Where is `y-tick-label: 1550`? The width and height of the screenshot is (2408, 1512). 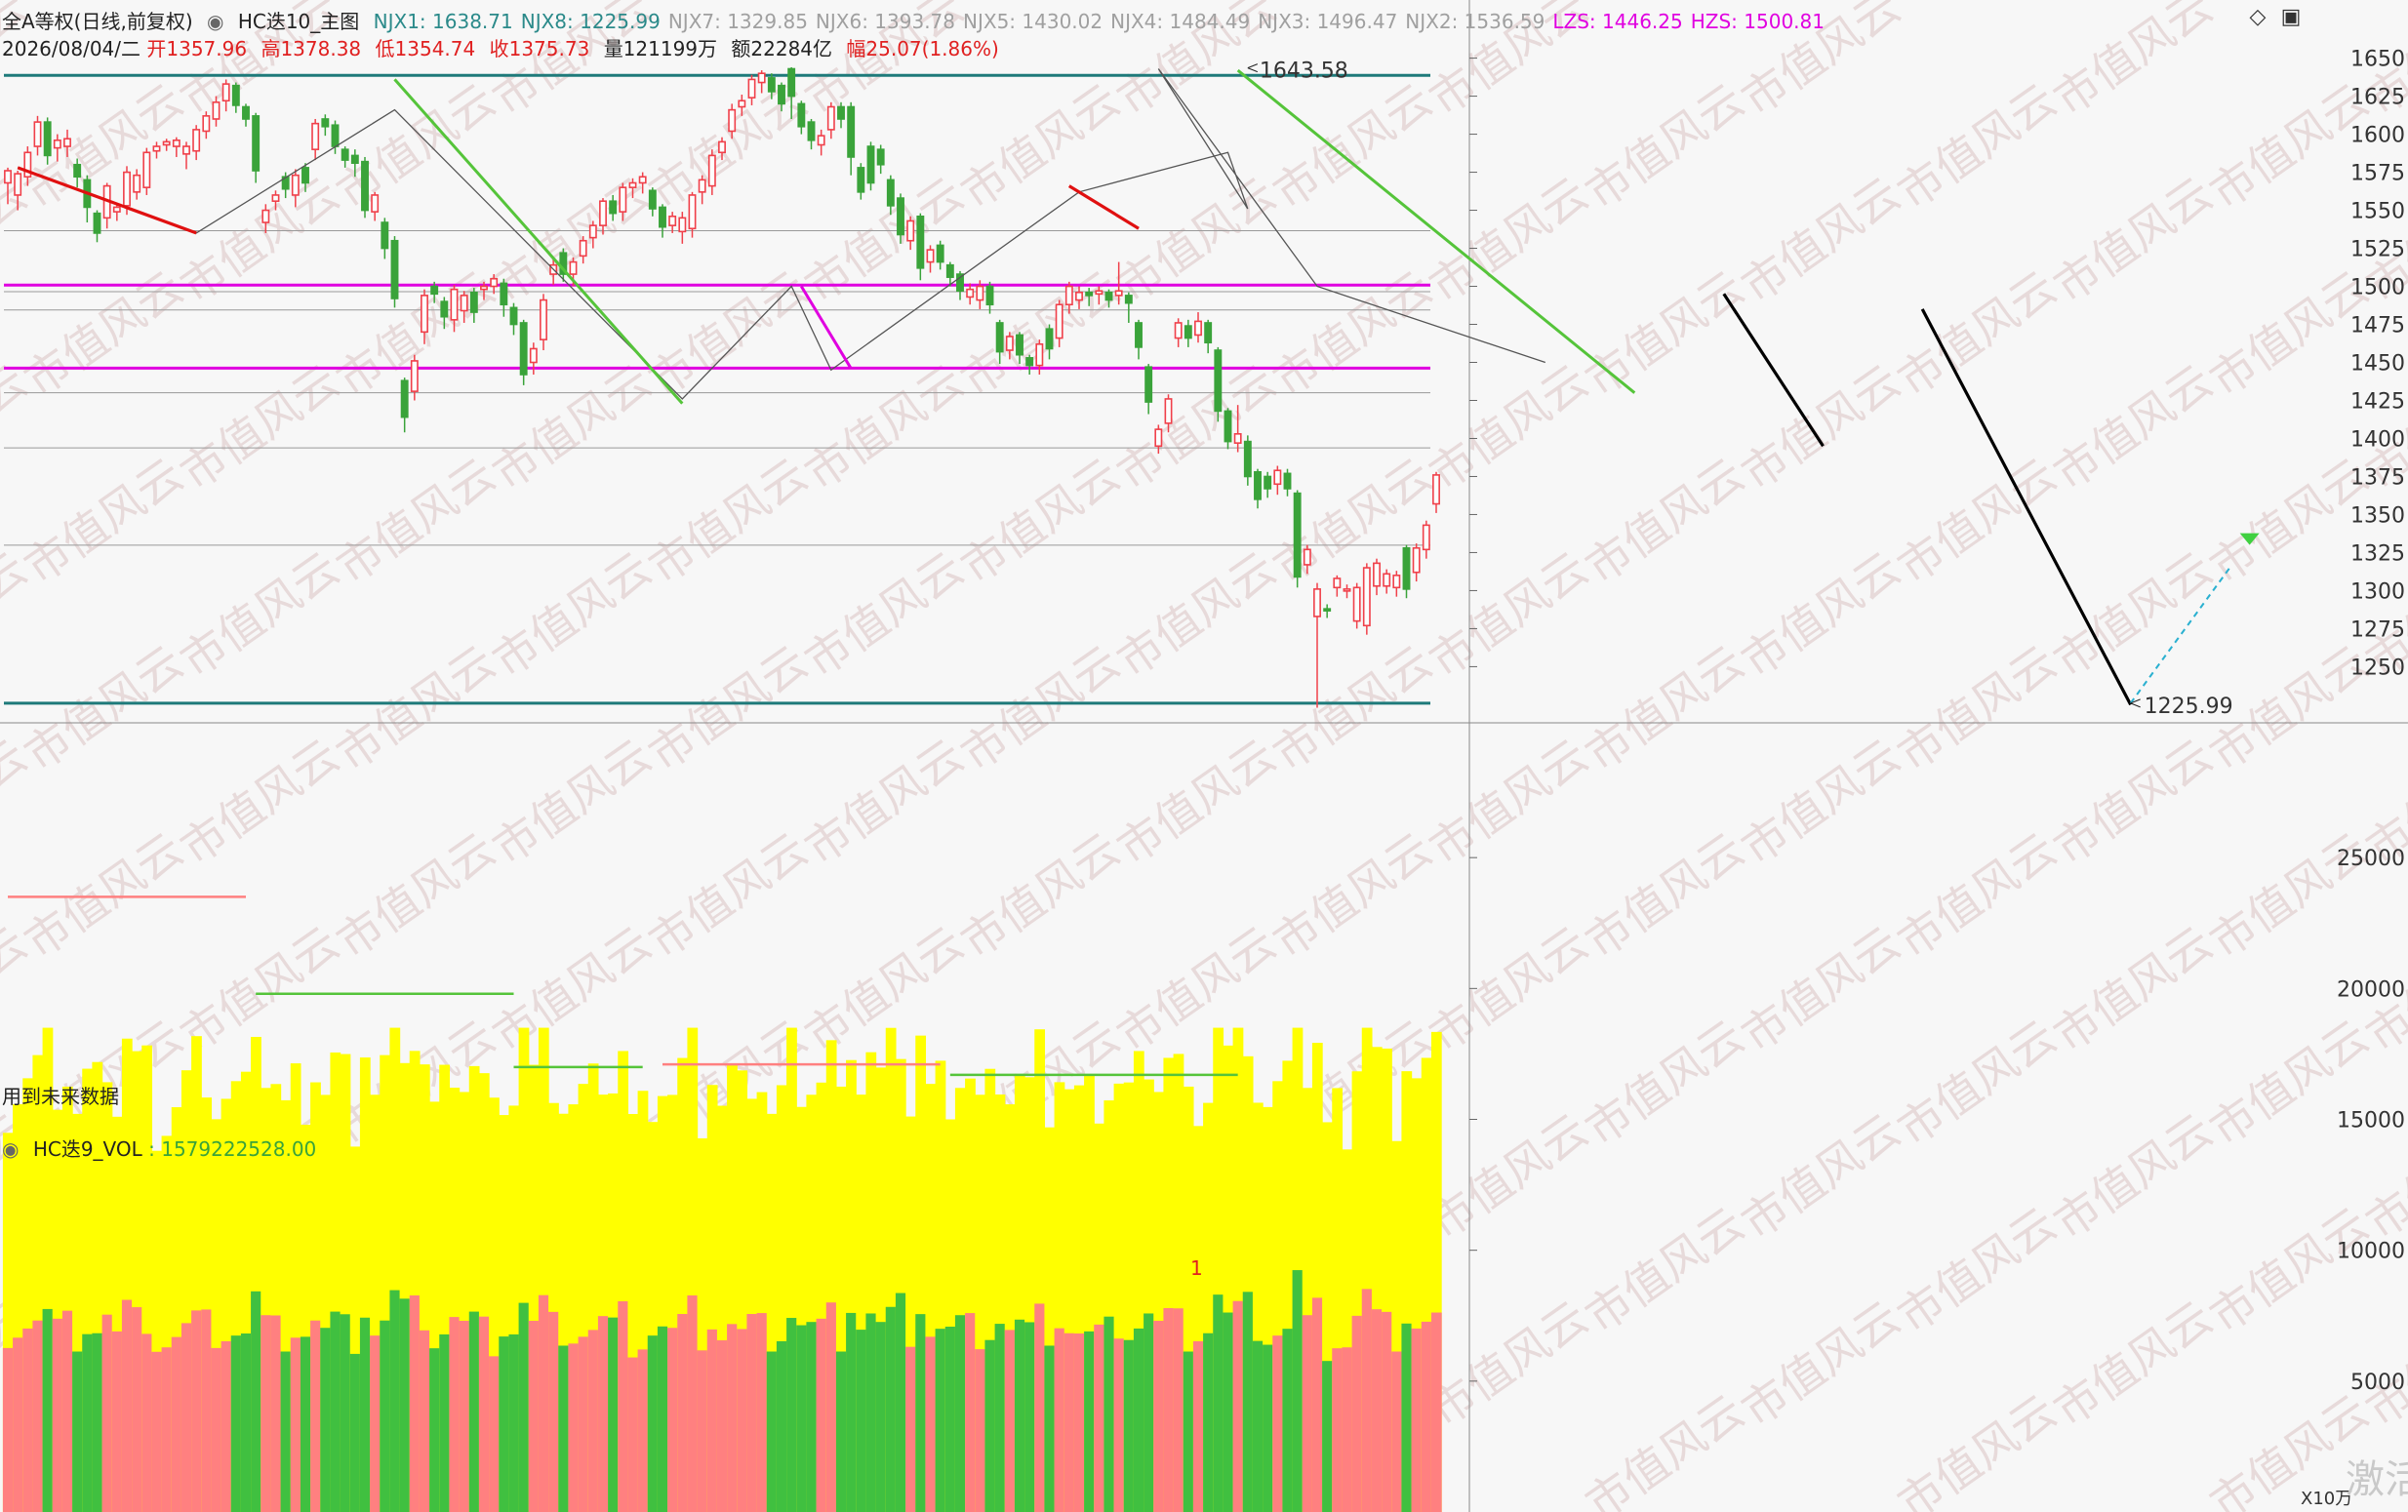
y-tick-label: 1550 is located at coordinates (2377, 212).